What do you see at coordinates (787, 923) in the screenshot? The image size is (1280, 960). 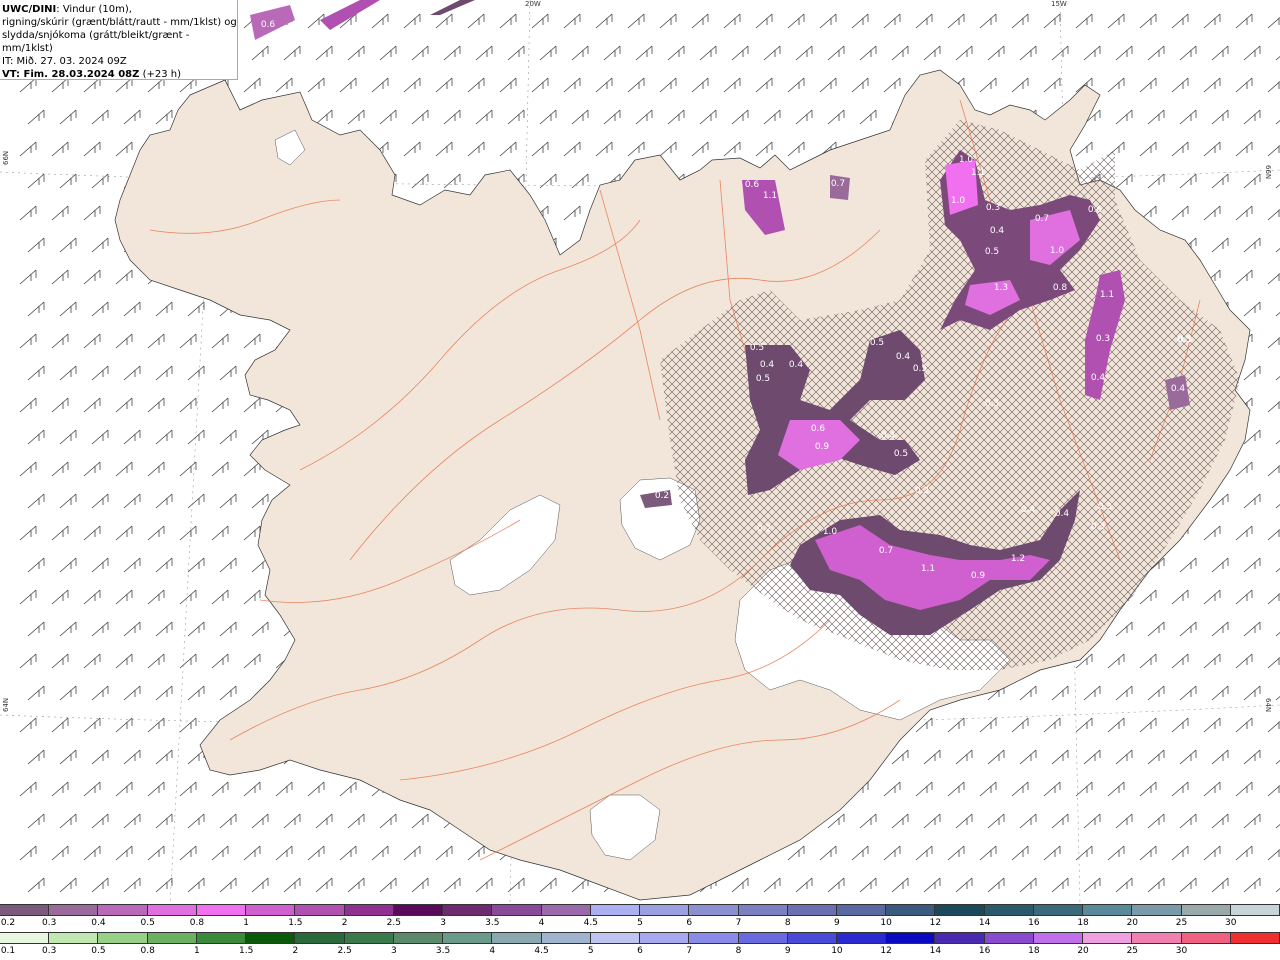 I see `colorbar-label: 8` at bounding box center [787, 923].